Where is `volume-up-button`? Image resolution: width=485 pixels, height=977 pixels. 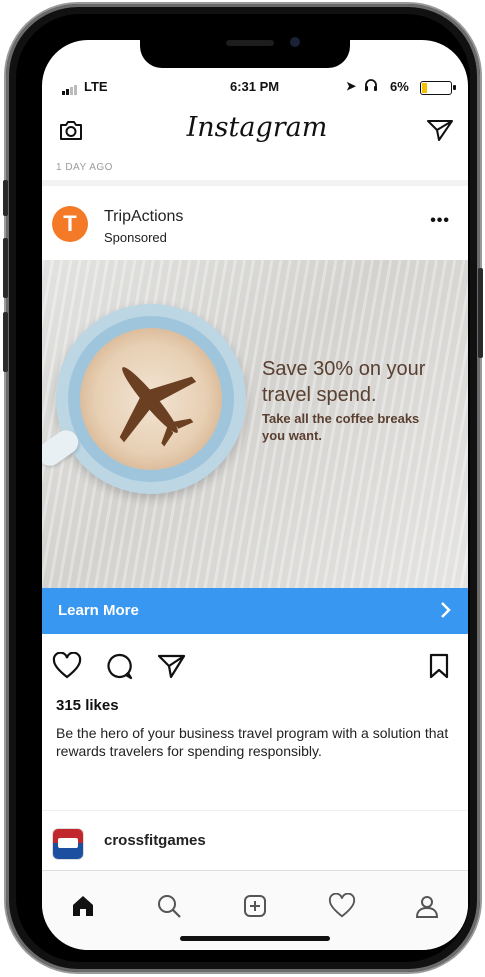 volume-up-button is located at coordinates (5, 268).